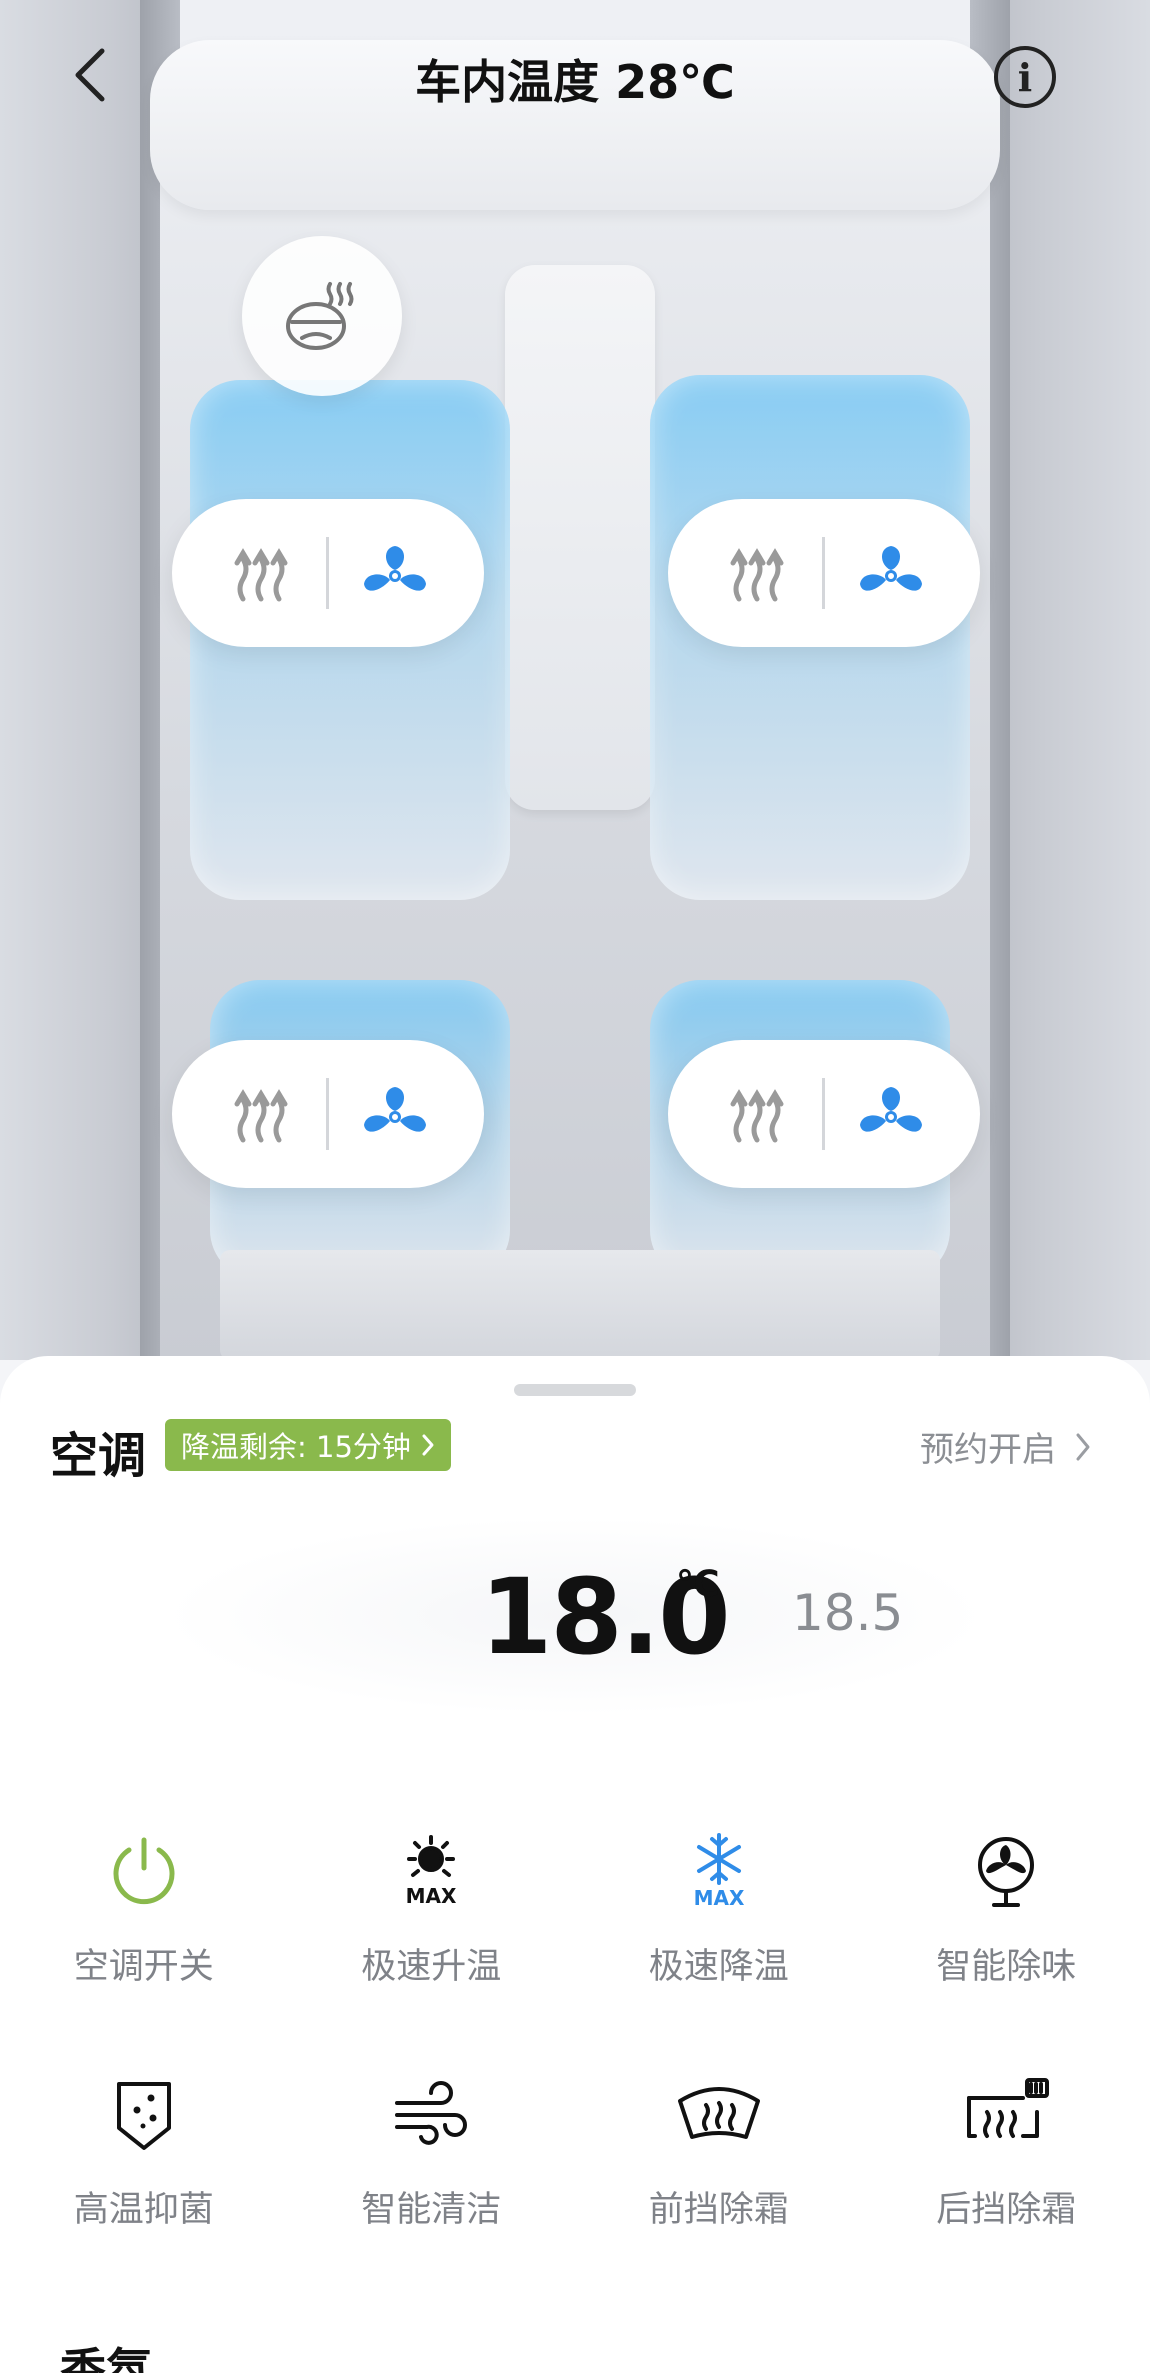  I want to click on top-bar: 车内温度 28℃ i, so click(575, 75).